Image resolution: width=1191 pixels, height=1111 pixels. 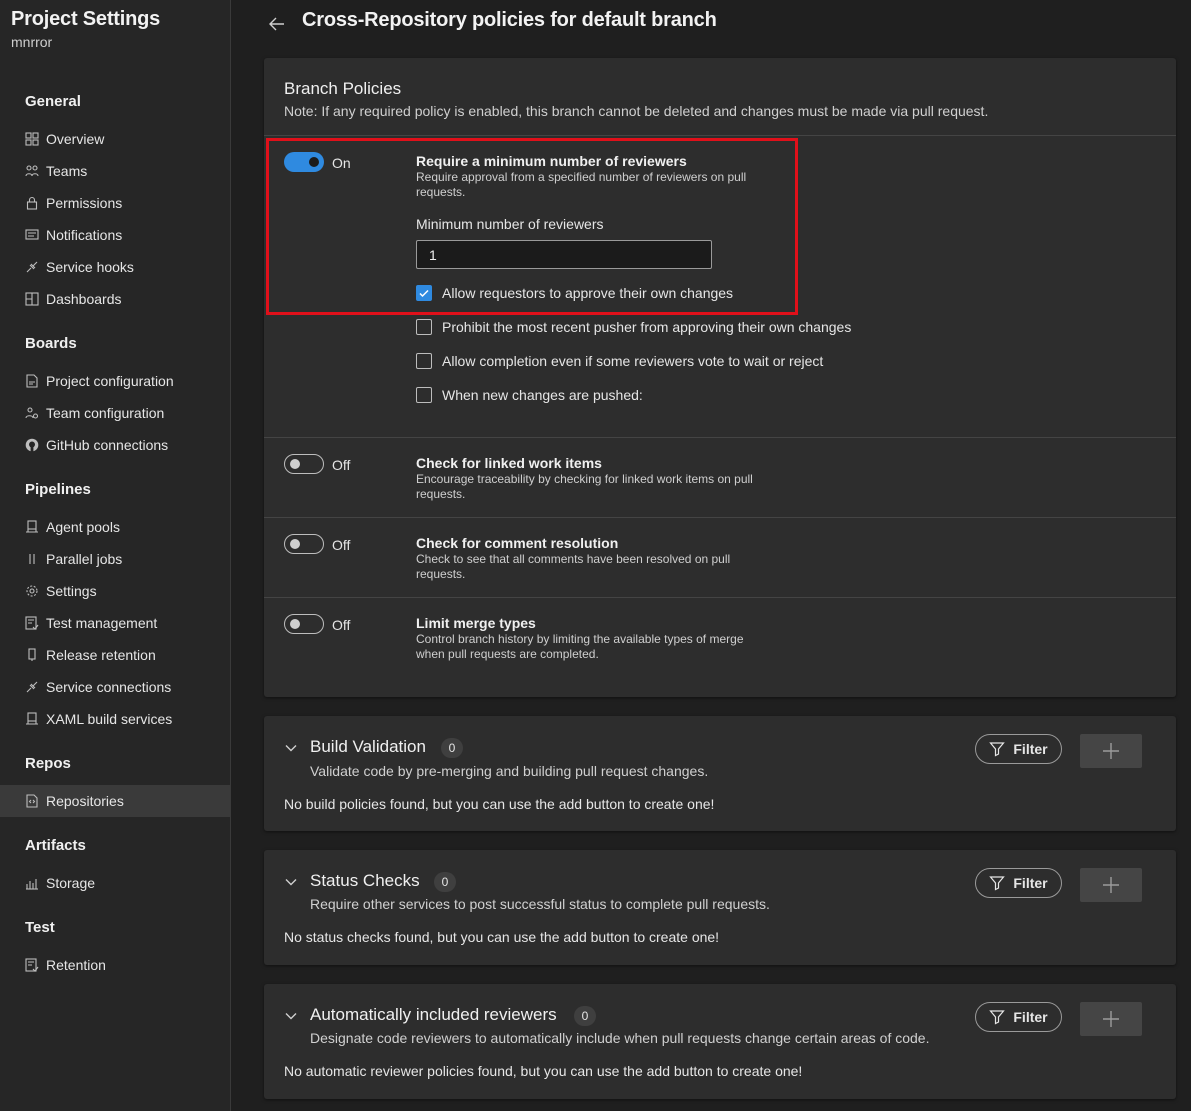 What do you see at coordinates (517, 543) in the screenshot?
I see `comment-resolution-policy-title: Check for comment resolution` at bounding box center [517, 543].